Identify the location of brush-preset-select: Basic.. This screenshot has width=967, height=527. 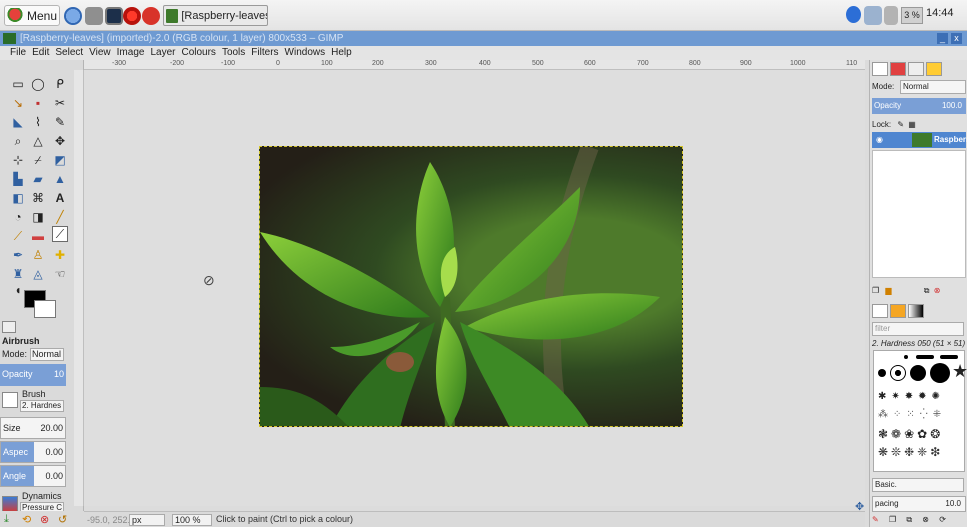
(918, 485).